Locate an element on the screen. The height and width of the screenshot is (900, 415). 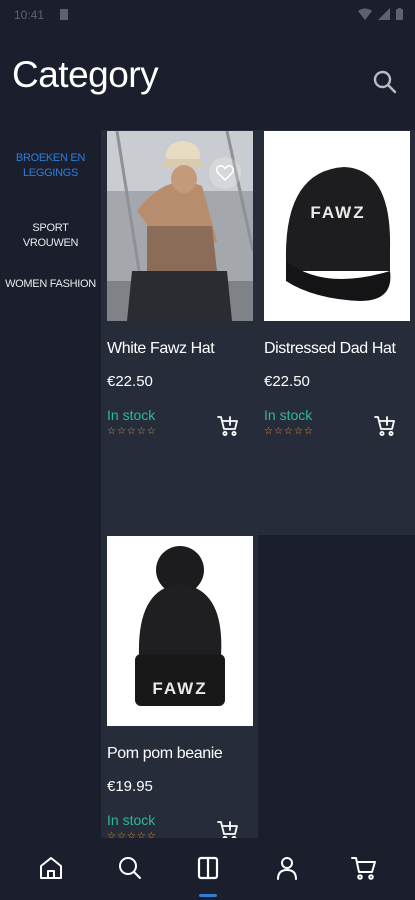
product-photo-dad-hat: FAWZ is located at coordinates (337, 226).